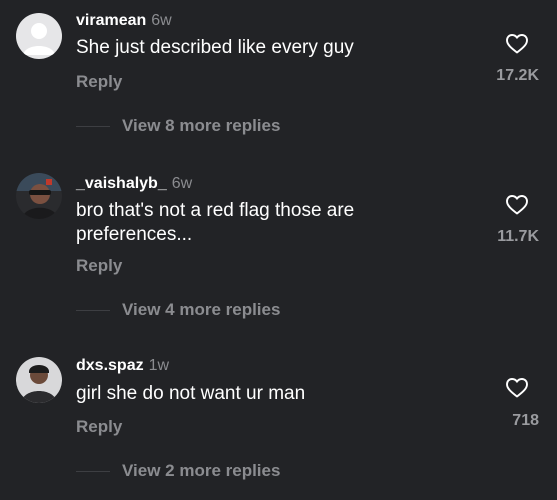 The height and width of the screenshot is (500, 557). Describe the element at coordinates (201, 125) in the screenshot. I see `view-more-label: View 8 more replies` at that location.